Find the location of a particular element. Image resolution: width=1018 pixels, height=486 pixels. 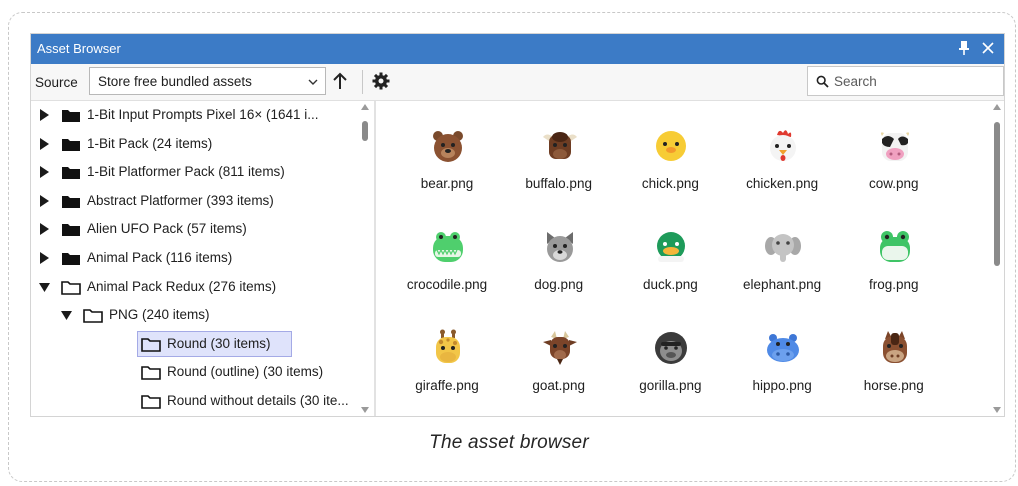

tree-item-label: 1-Bit Pack (24 items) is located at coordinates (150, 143).